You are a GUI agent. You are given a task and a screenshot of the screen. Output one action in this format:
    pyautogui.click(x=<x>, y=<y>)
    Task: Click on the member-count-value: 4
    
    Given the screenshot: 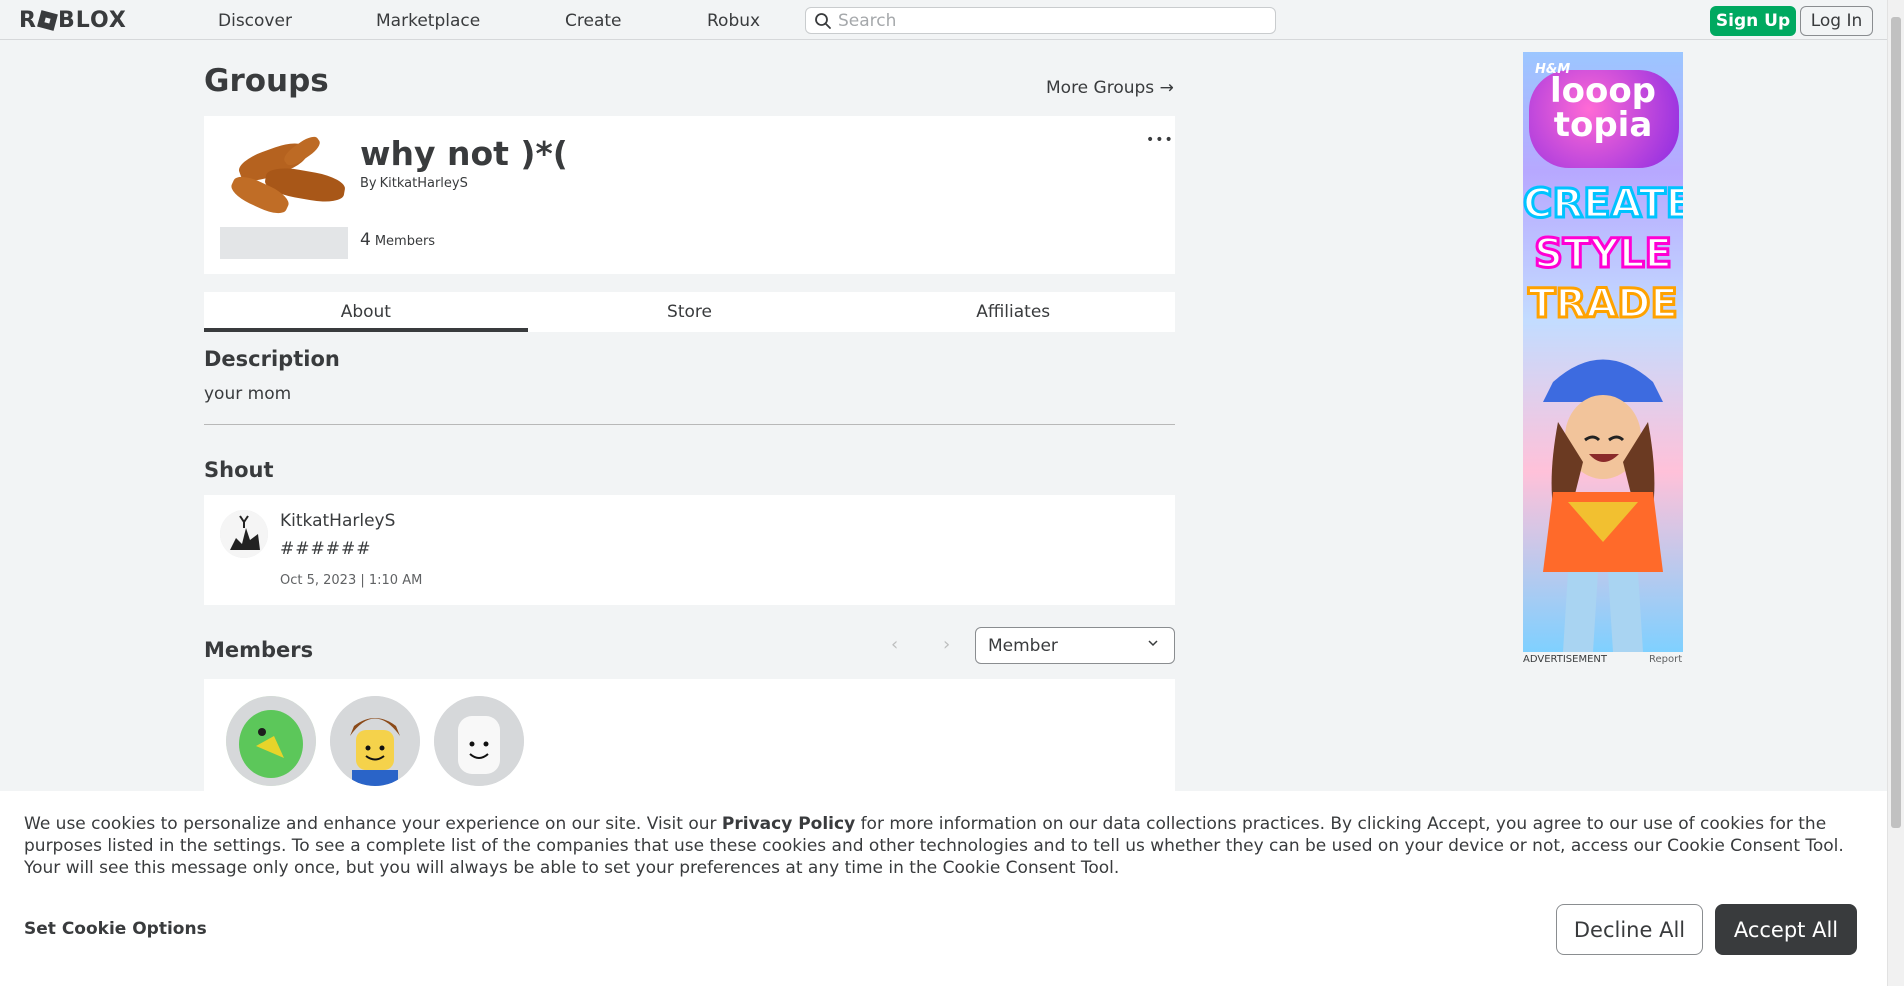 What is the action you would take?
    pyautogui.click(x=365, y=240)
    